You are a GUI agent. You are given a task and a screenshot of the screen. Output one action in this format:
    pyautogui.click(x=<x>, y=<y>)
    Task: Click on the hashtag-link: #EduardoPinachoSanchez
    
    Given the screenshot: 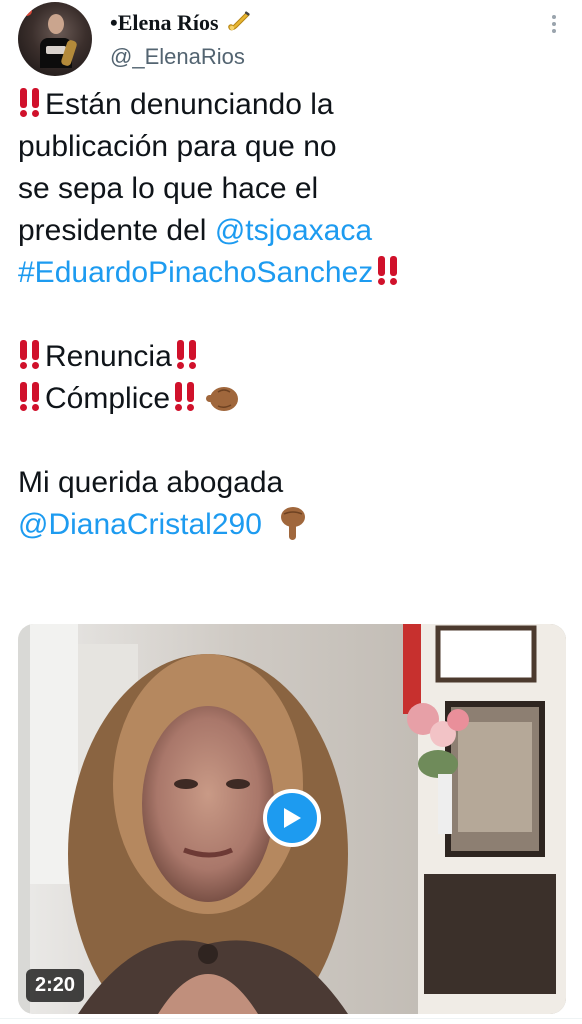 What is the action you would take?
    pyautogui.click(x=195, y=272)
    